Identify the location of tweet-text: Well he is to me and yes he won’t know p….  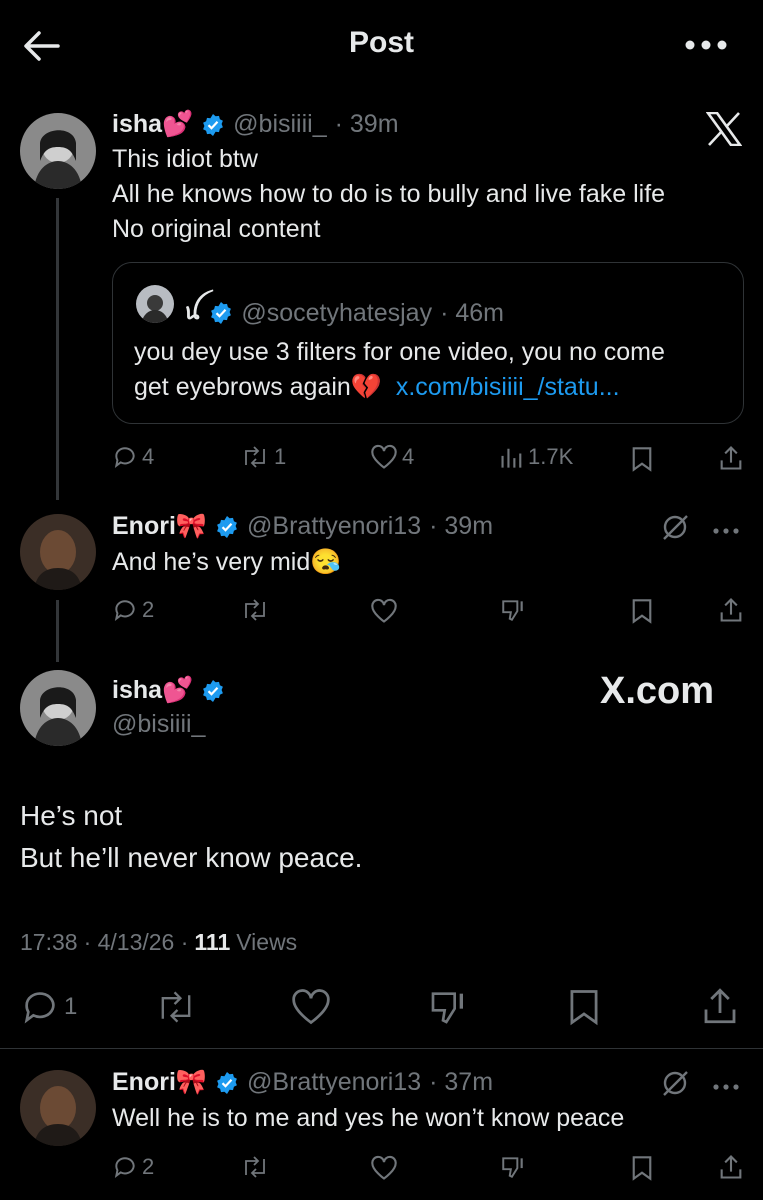
(368, 1118).